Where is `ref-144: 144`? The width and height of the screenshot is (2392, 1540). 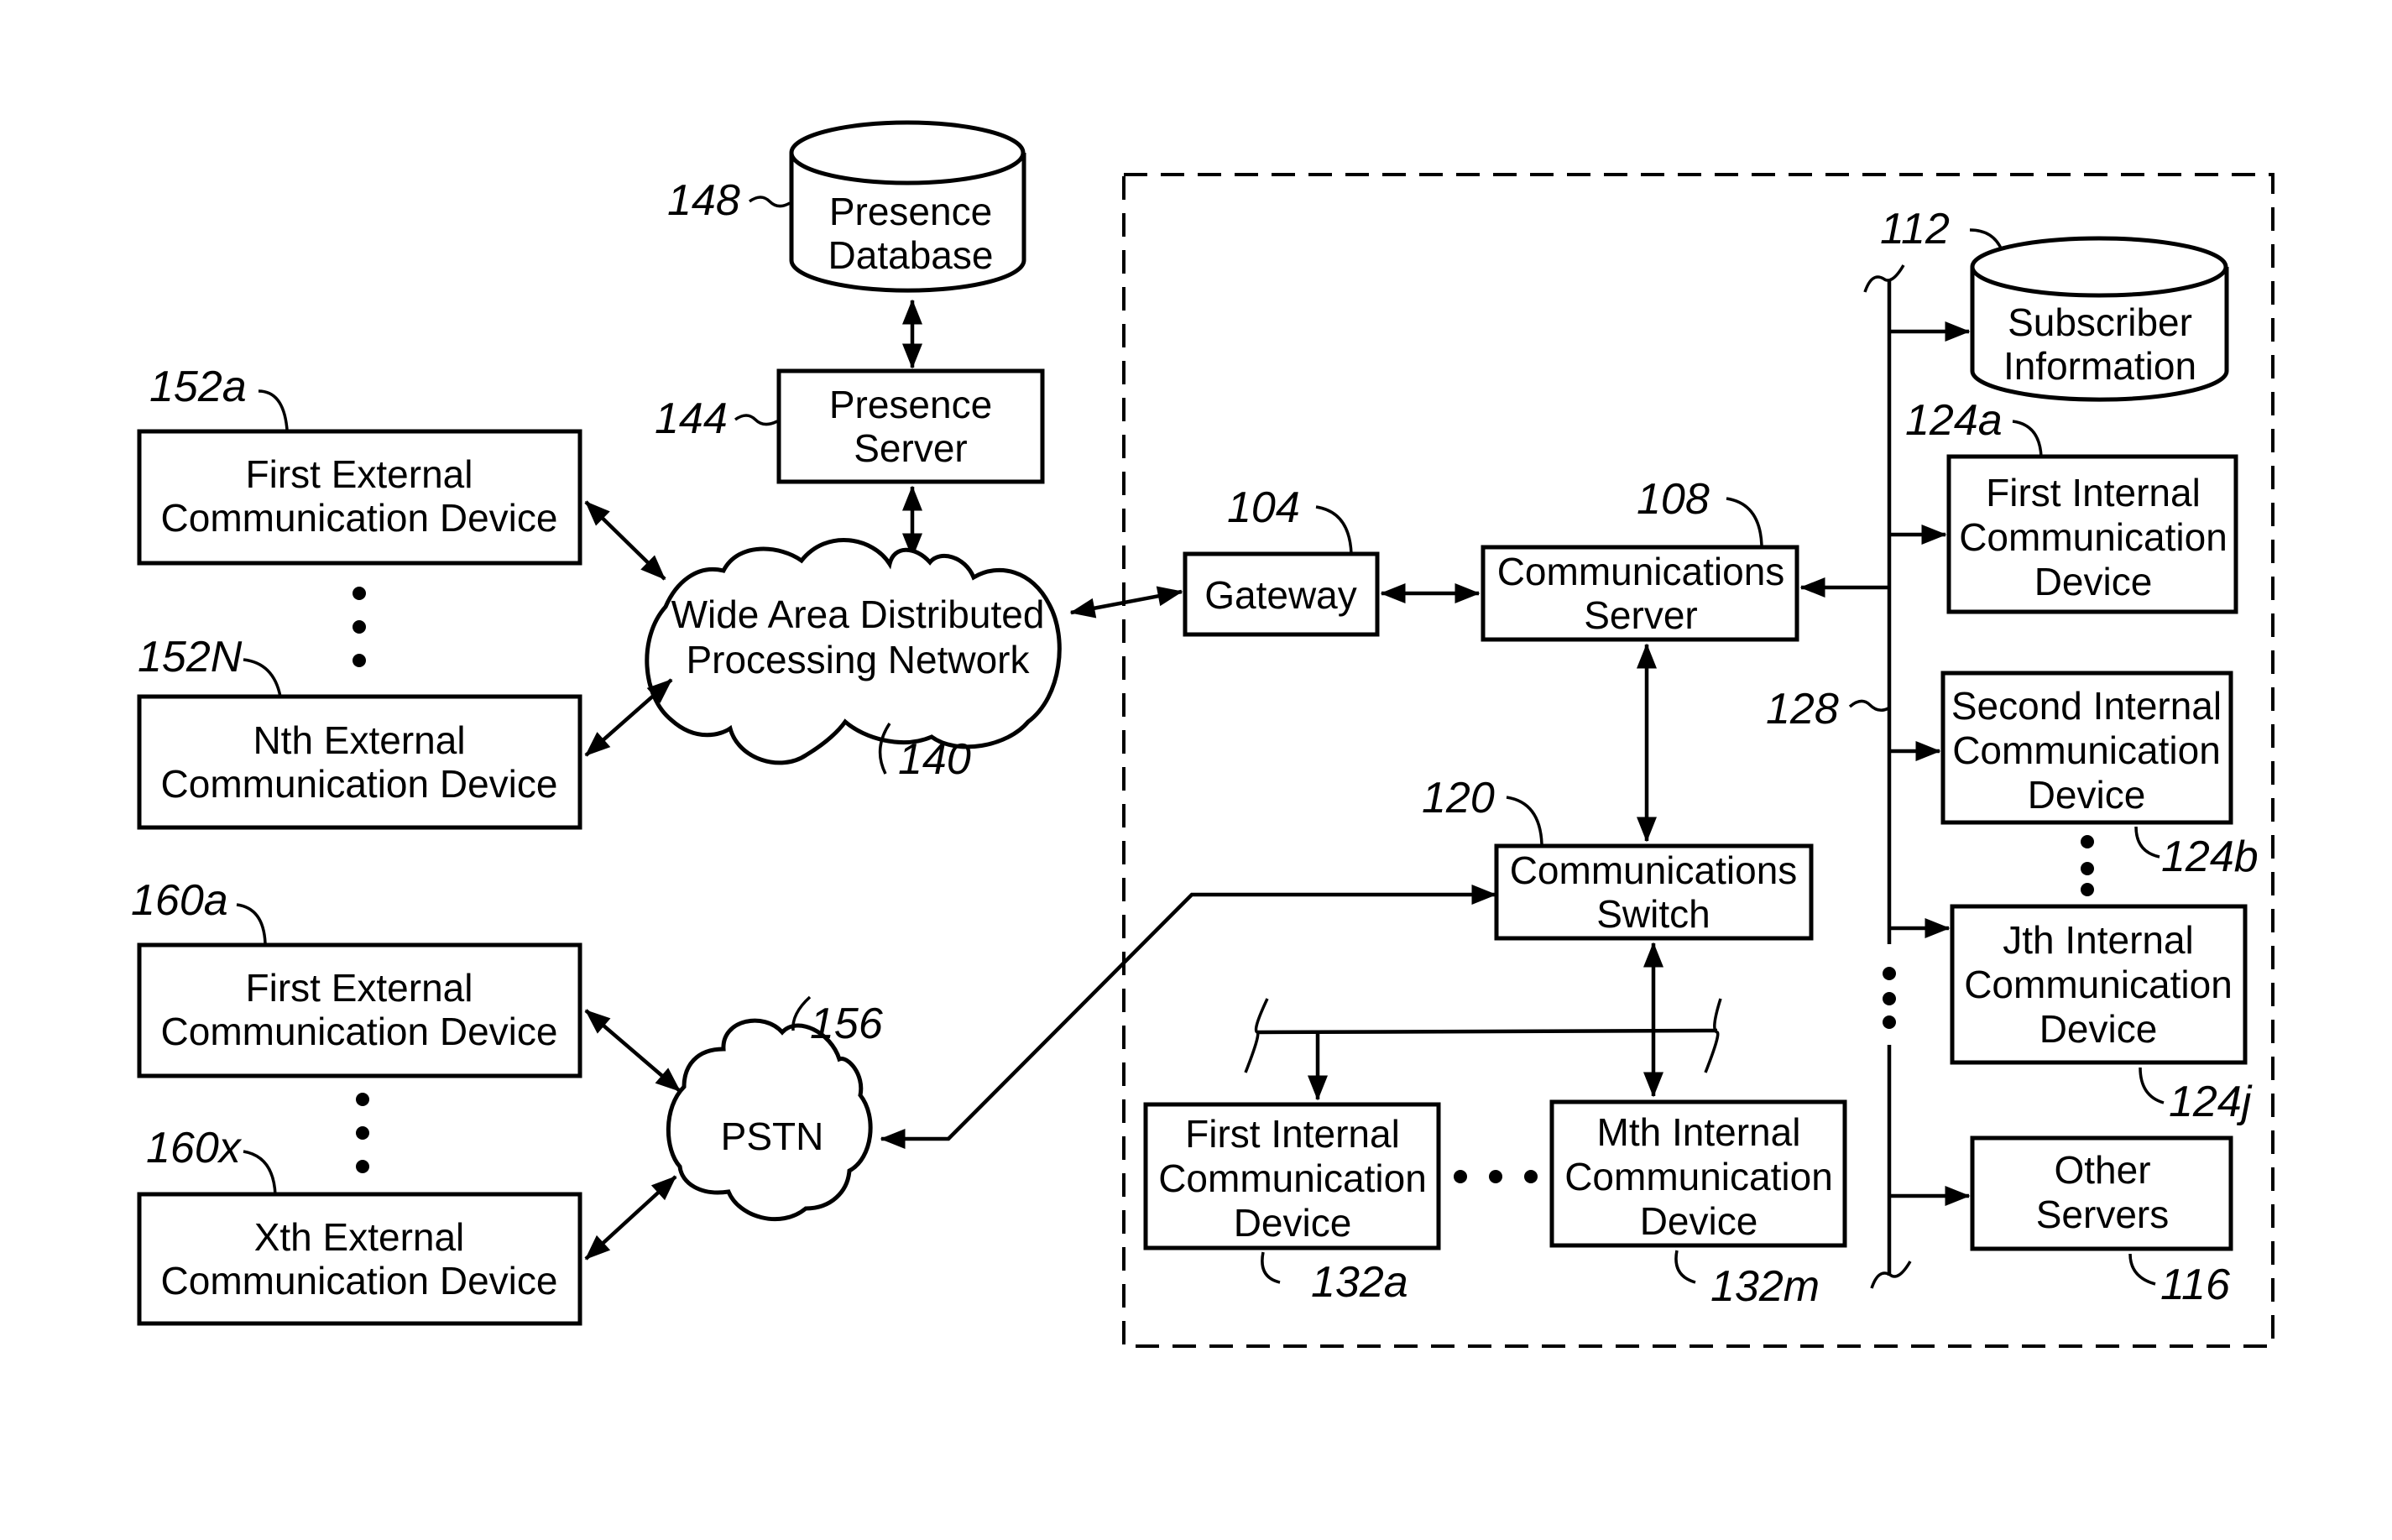 ref-144: 144 is located at coordinates (691, 418).